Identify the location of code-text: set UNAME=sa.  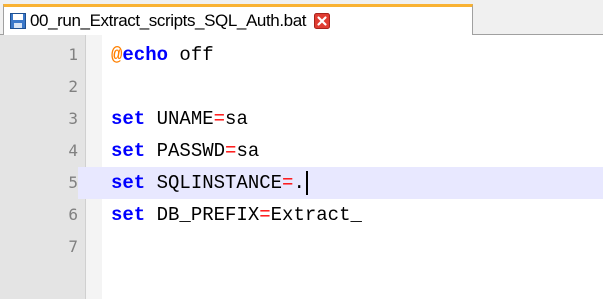
(179, 119).